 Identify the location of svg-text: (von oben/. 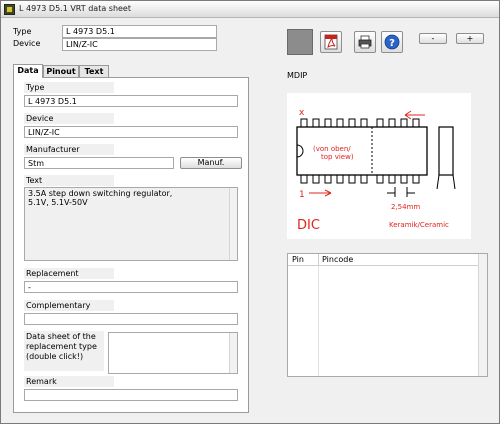
(332, 149).